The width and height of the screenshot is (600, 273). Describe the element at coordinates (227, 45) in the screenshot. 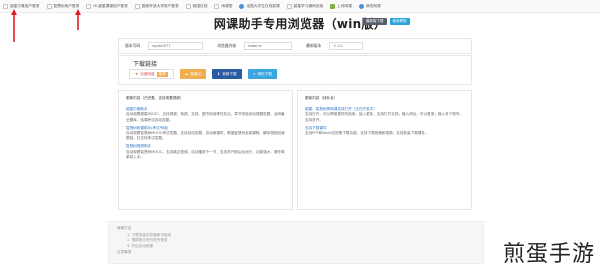

I see `kernel-label: 浏览器内核` at that location.